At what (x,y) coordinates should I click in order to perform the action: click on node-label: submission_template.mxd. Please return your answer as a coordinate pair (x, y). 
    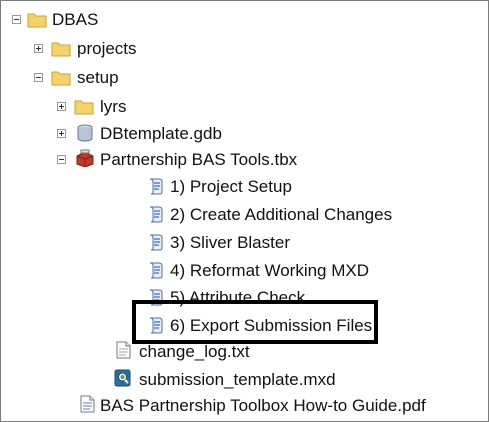
    Looking at the image, I should click on (237, 379).